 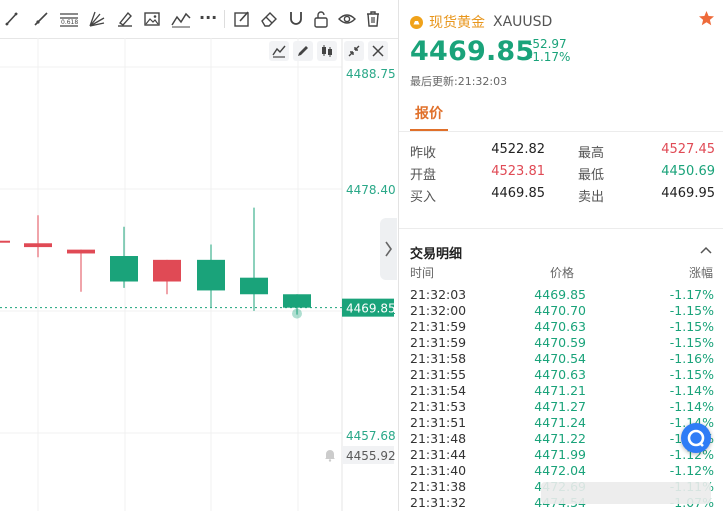 What do you see at coordinates (591, 197) in the screenshot?
I see `quote-label: 卖出` at bounding box center [591, 197].